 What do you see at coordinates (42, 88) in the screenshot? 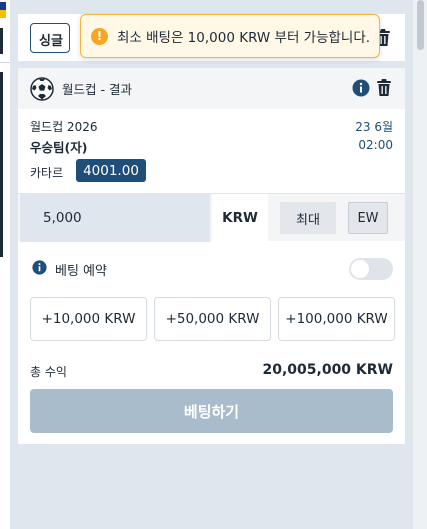
I see `soccer-ball-icon` at bounding box center [42, 88].